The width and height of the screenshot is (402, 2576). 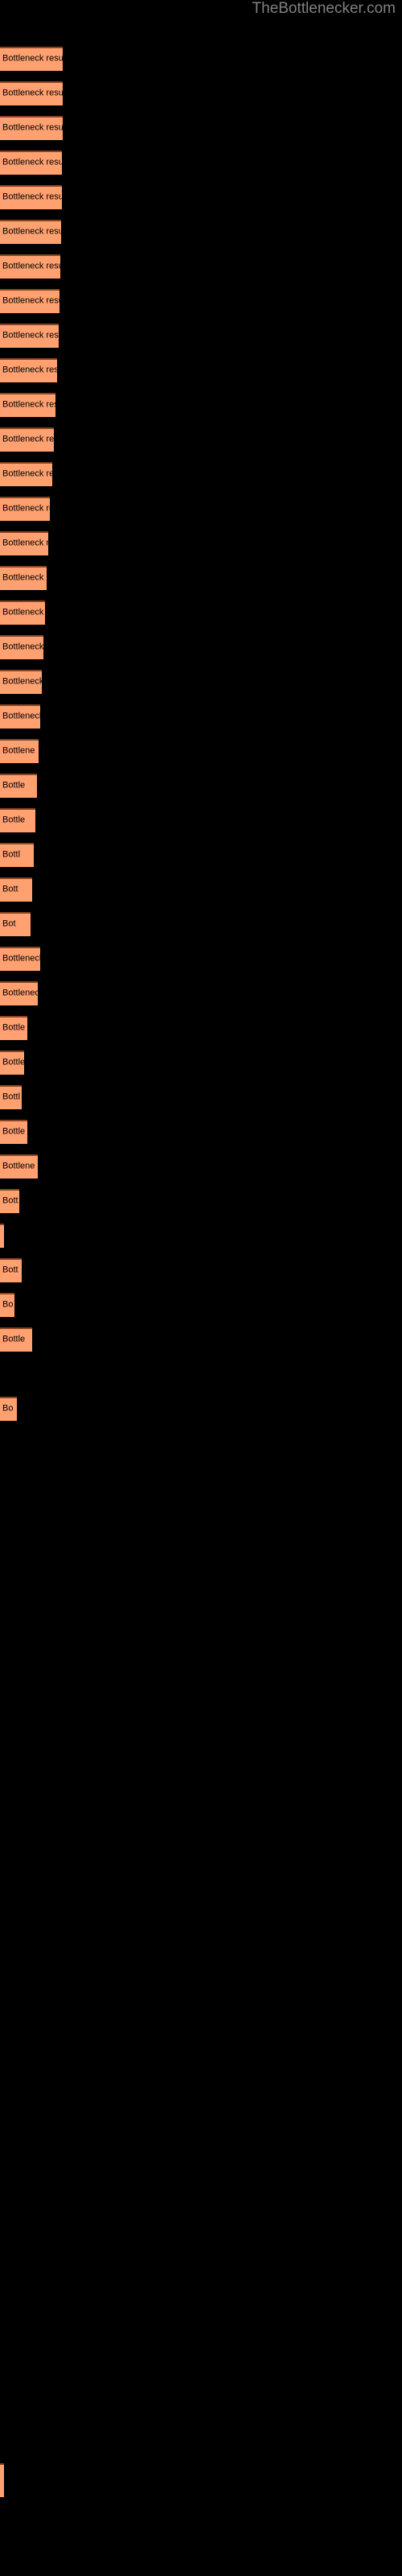 What do you see at coordinates (201, 924) in the screenshot?
I see `bar-row: Bot` at bounding box center [201, 924].